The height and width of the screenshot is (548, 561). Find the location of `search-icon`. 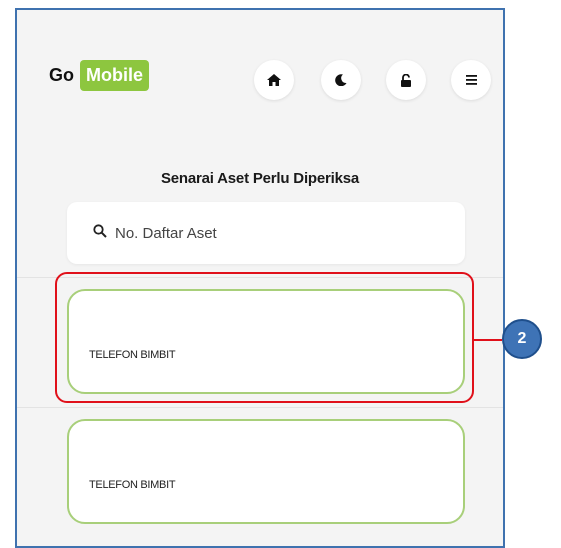

search-icon is located at coordinates (90, 233).